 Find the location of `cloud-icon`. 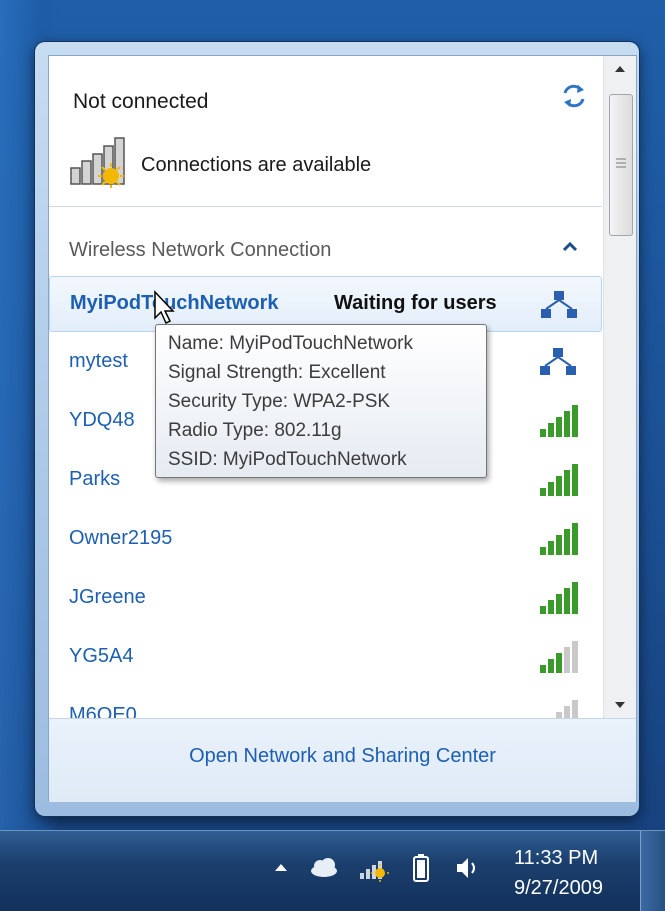

cloud-icon is located at coordinates (324, 868).